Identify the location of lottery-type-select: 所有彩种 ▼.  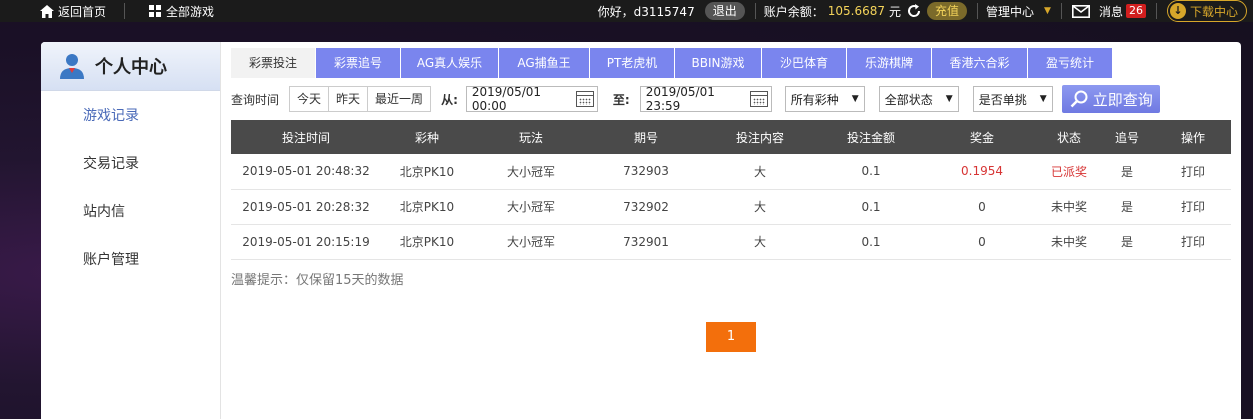
(824, 99).